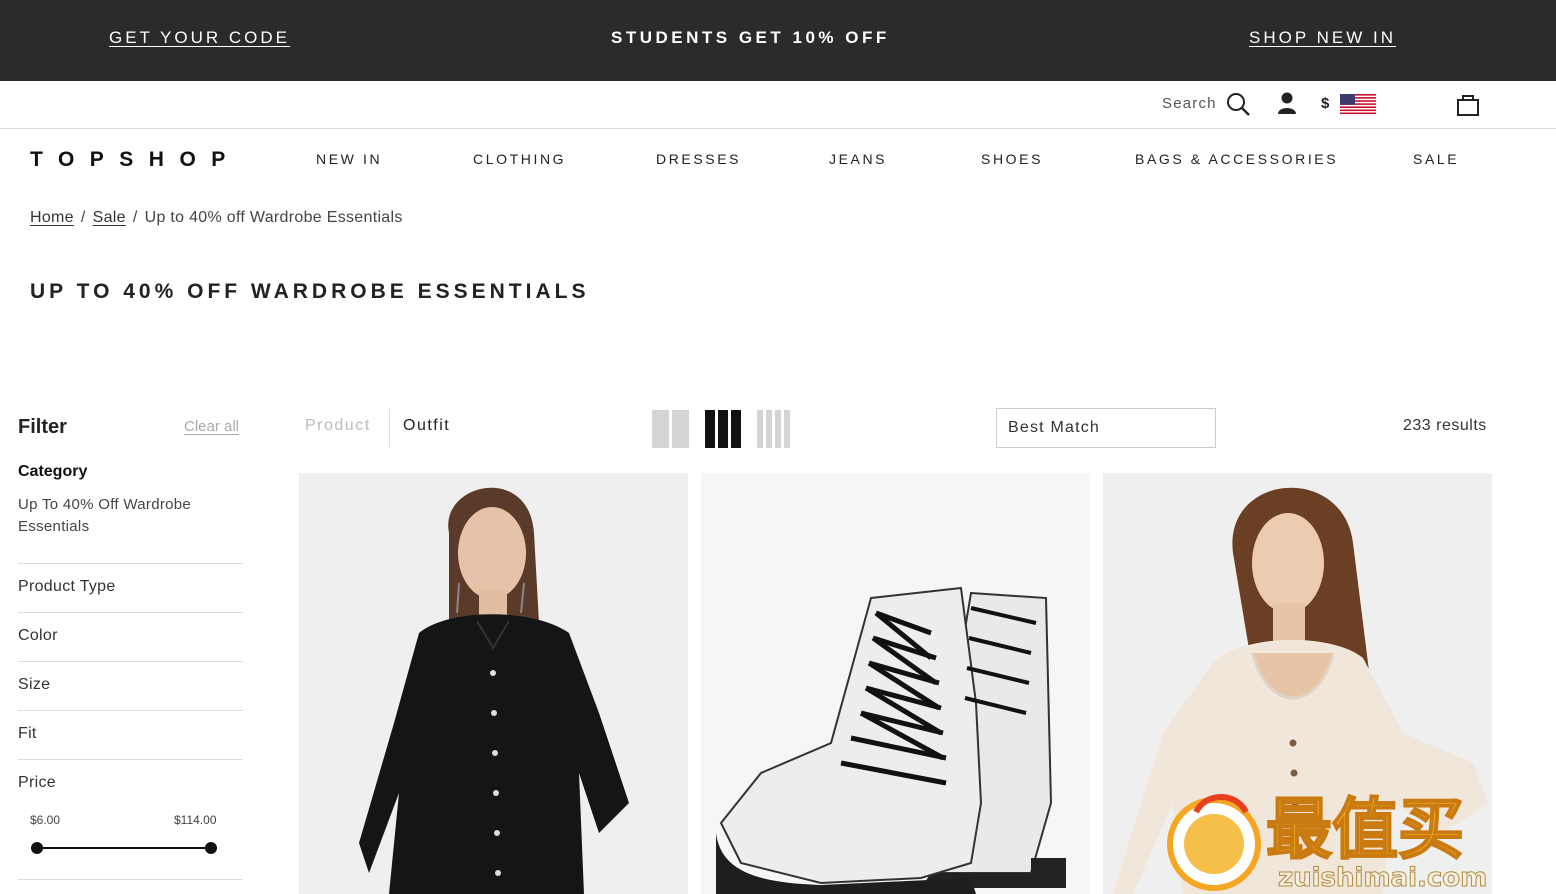 Image resolution: width=1556 pixels, height=894 pixels. I want to click on view-product-toggle: Product, so click(338, 426).